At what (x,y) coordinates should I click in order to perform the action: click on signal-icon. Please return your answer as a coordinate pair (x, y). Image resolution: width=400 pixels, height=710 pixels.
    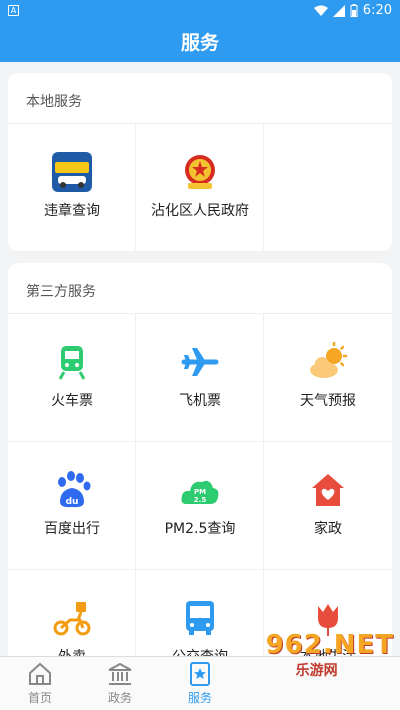
    Looking at the image, I should click on (338, 10).